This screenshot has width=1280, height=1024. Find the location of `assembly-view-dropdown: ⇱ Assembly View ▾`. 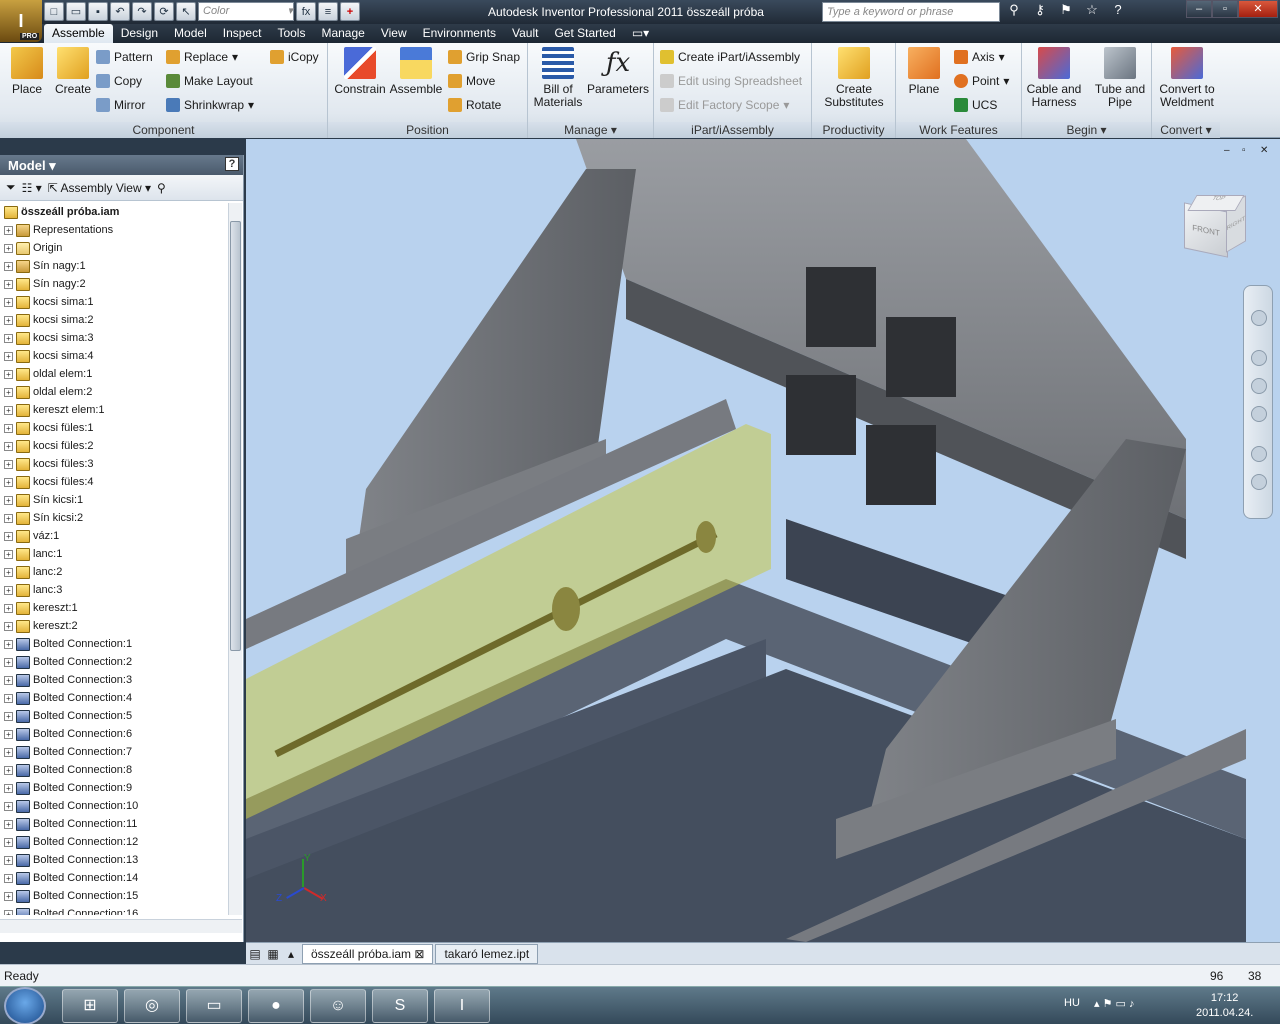

assembly-view-dropdown: ⇱ Assembly View ▾ is located at coordinates (99, 188).